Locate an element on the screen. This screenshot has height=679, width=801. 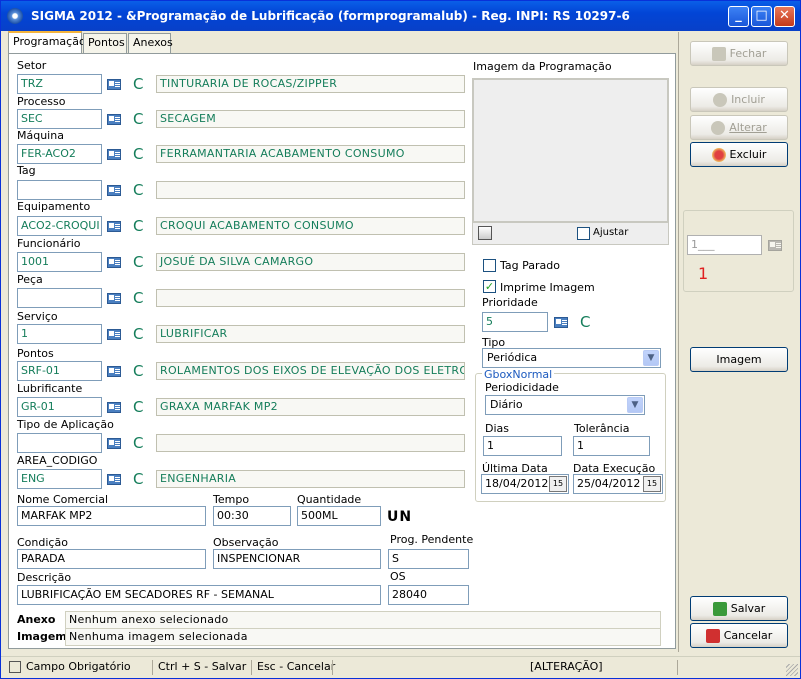
setor-clear-icon: C is located at coordinates (138, 84).